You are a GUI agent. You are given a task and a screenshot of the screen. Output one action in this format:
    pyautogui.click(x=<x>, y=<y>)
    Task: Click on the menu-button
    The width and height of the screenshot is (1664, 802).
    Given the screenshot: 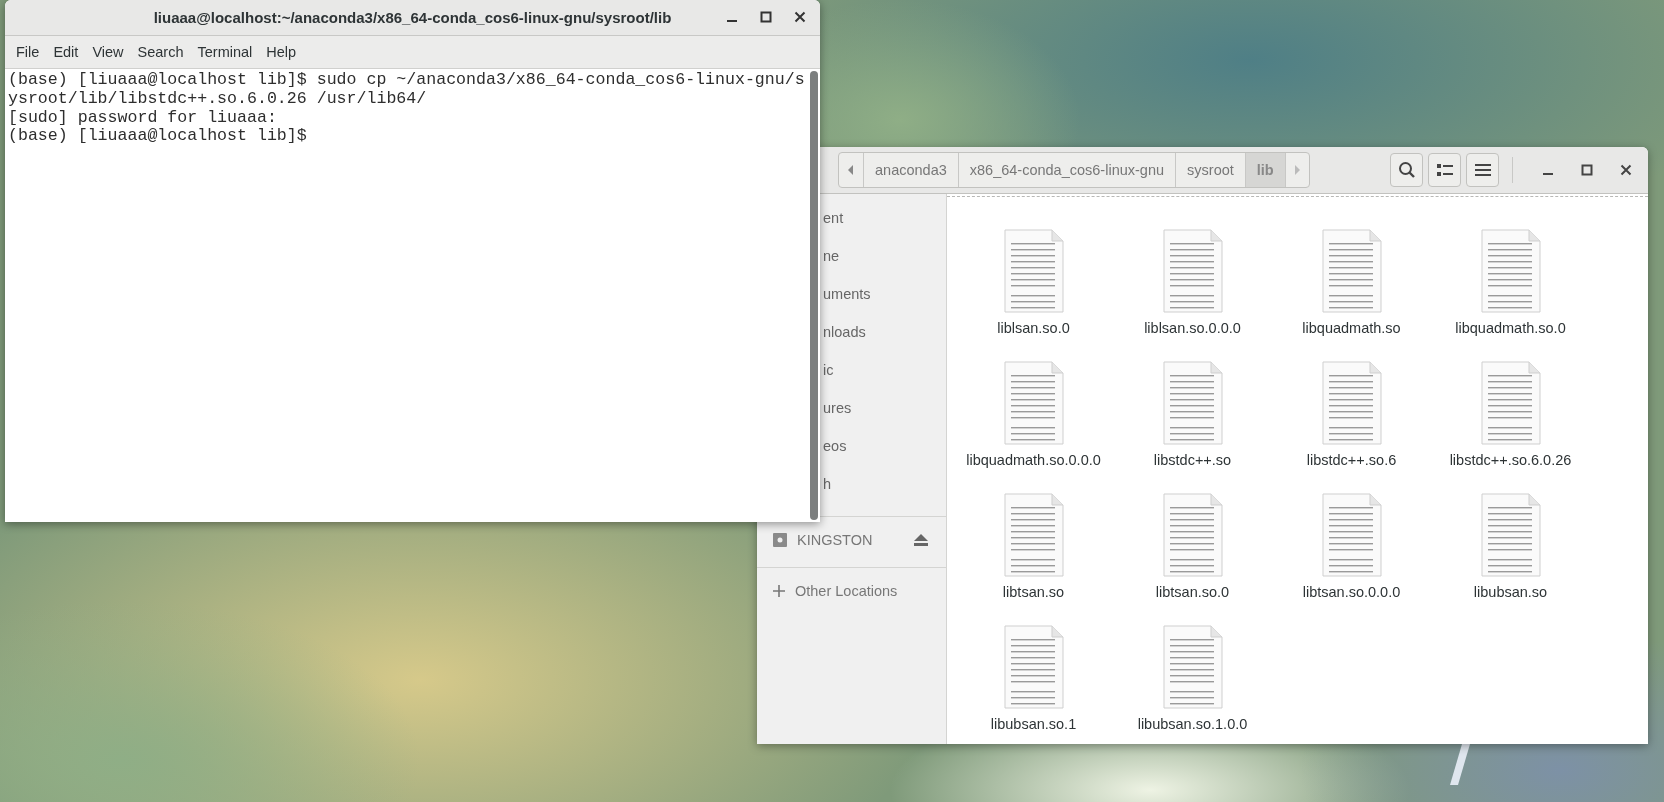 What is the action you would take?
    pyautogui.click(x=1482, y=170)
    